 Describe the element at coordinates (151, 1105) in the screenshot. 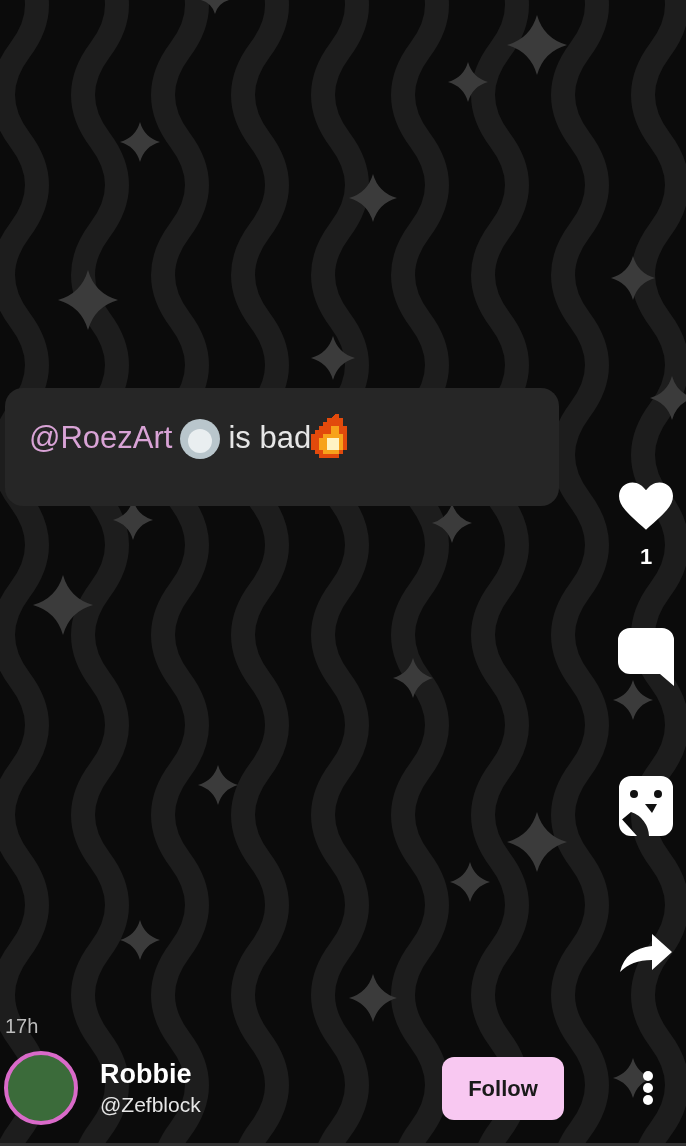

I see `author-handle: @Zefblock` at that location.